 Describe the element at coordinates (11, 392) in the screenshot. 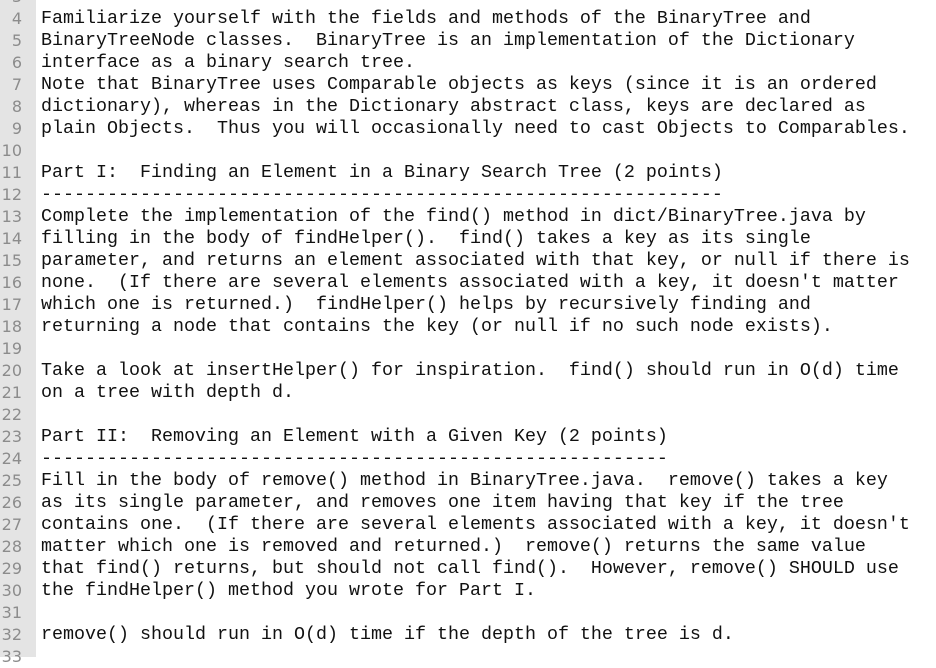

I see `line-number: 21` at that location.